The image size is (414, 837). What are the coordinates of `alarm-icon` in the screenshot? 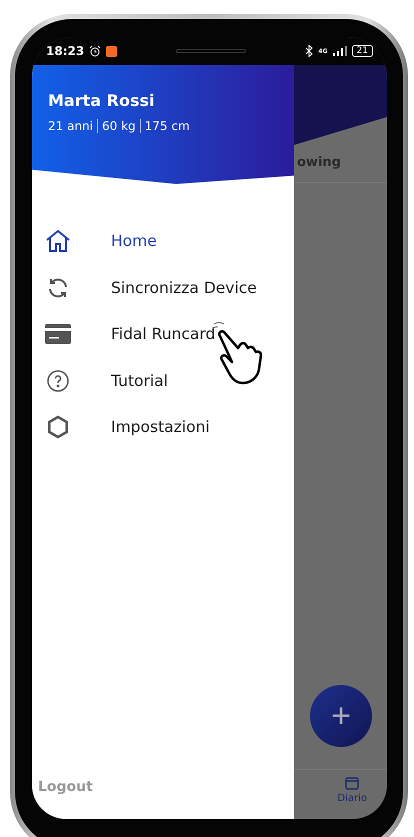 It's located at (95, 51).